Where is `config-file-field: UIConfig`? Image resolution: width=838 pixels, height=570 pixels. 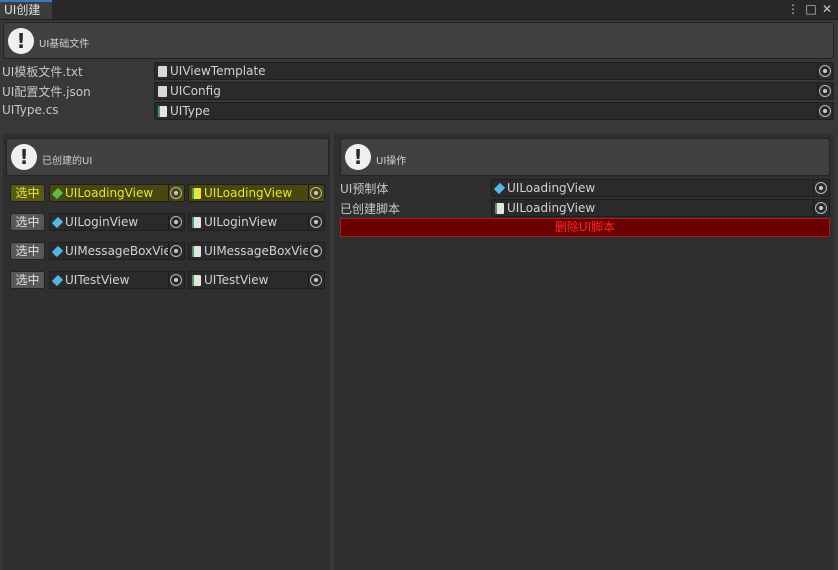 config-file-field: UIConfig is located at coordinates (494, 91).